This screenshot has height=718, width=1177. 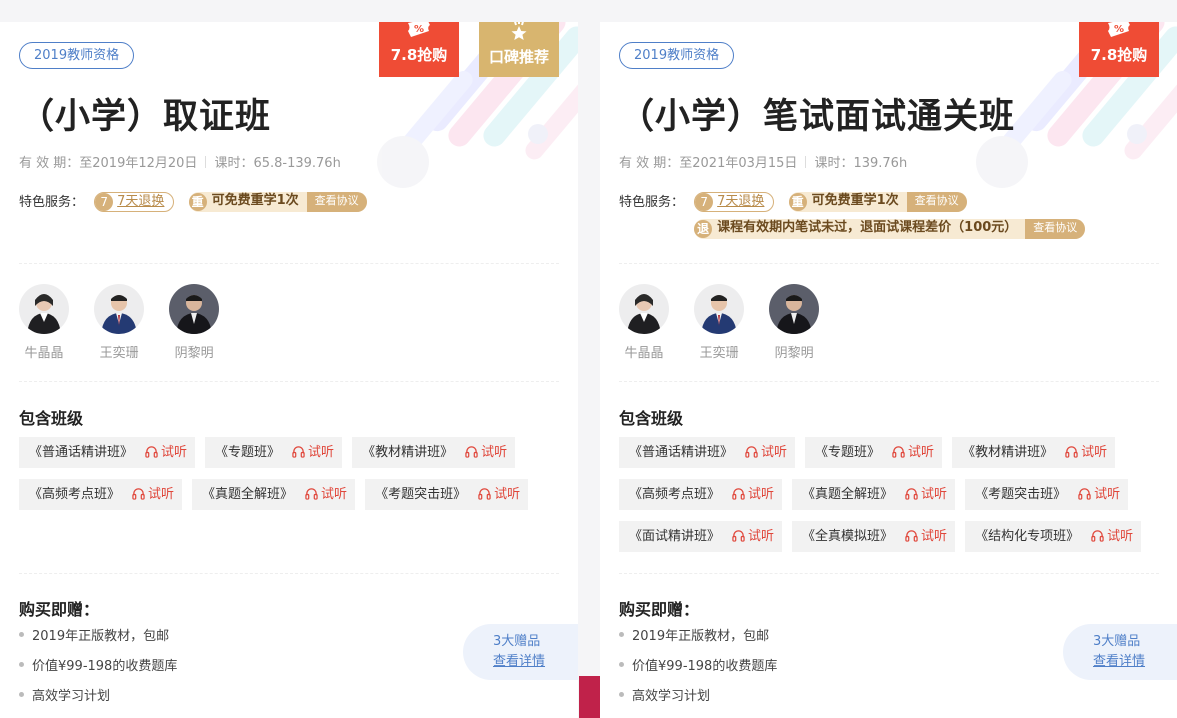 I want to click on class-item: 《结构化专项班》 试听, so click(x=1053, y=536).